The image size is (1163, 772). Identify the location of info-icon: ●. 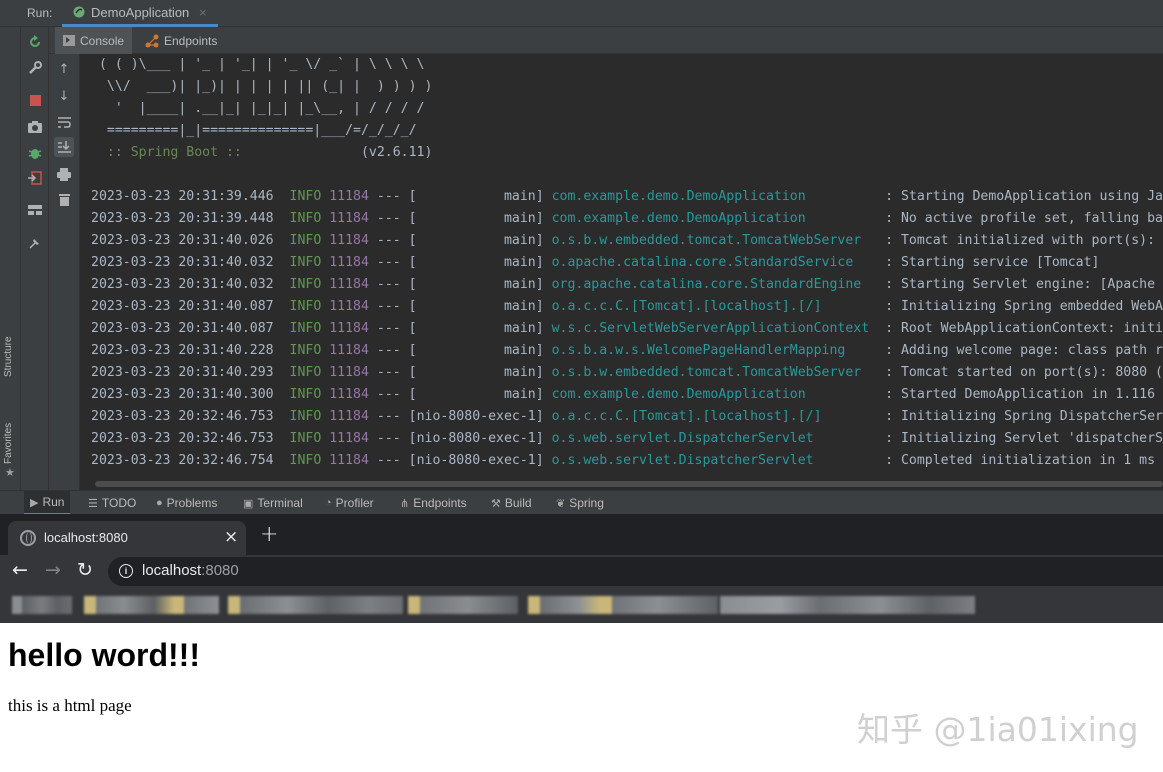
(159, 503).